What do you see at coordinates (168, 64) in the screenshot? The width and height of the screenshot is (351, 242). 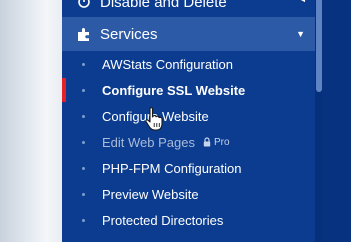 I see `submenu-item-label: AWStats Configuration` at bounding box center [168, 64].